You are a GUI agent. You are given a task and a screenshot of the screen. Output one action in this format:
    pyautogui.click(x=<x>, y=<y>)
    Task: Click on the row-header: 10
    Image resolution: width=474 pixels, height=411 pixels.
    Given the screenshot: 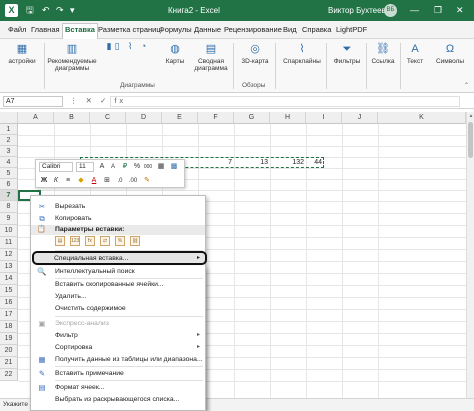 What is the action you would take?
    pyautogui.click(x=9, y=231)
    